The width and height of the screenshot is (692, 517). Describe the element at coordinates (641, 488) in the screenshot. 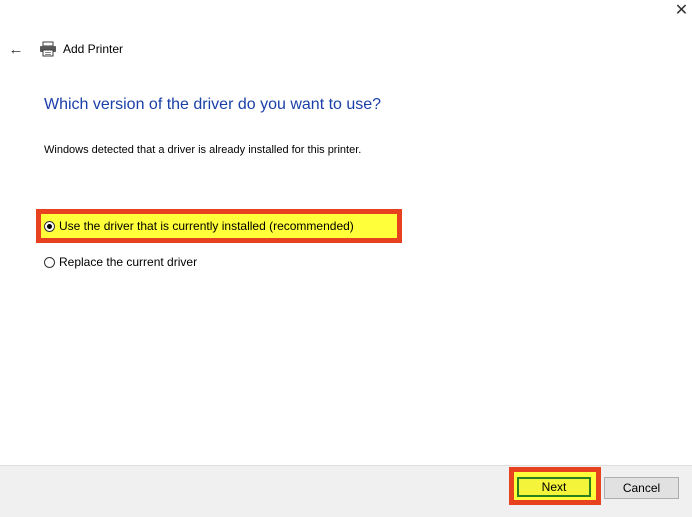

I see `cancel-button: Cancel` at that location.